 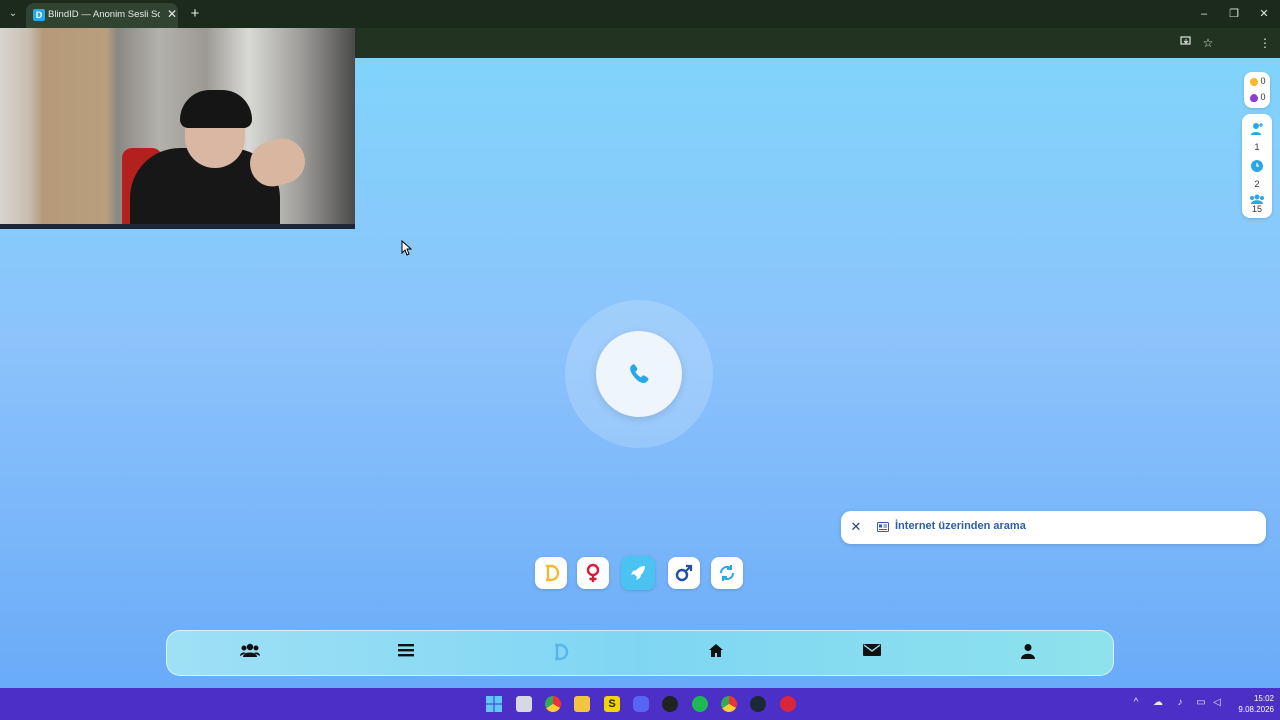 I want to click on male-filter-button, so click(x=684, y=573).